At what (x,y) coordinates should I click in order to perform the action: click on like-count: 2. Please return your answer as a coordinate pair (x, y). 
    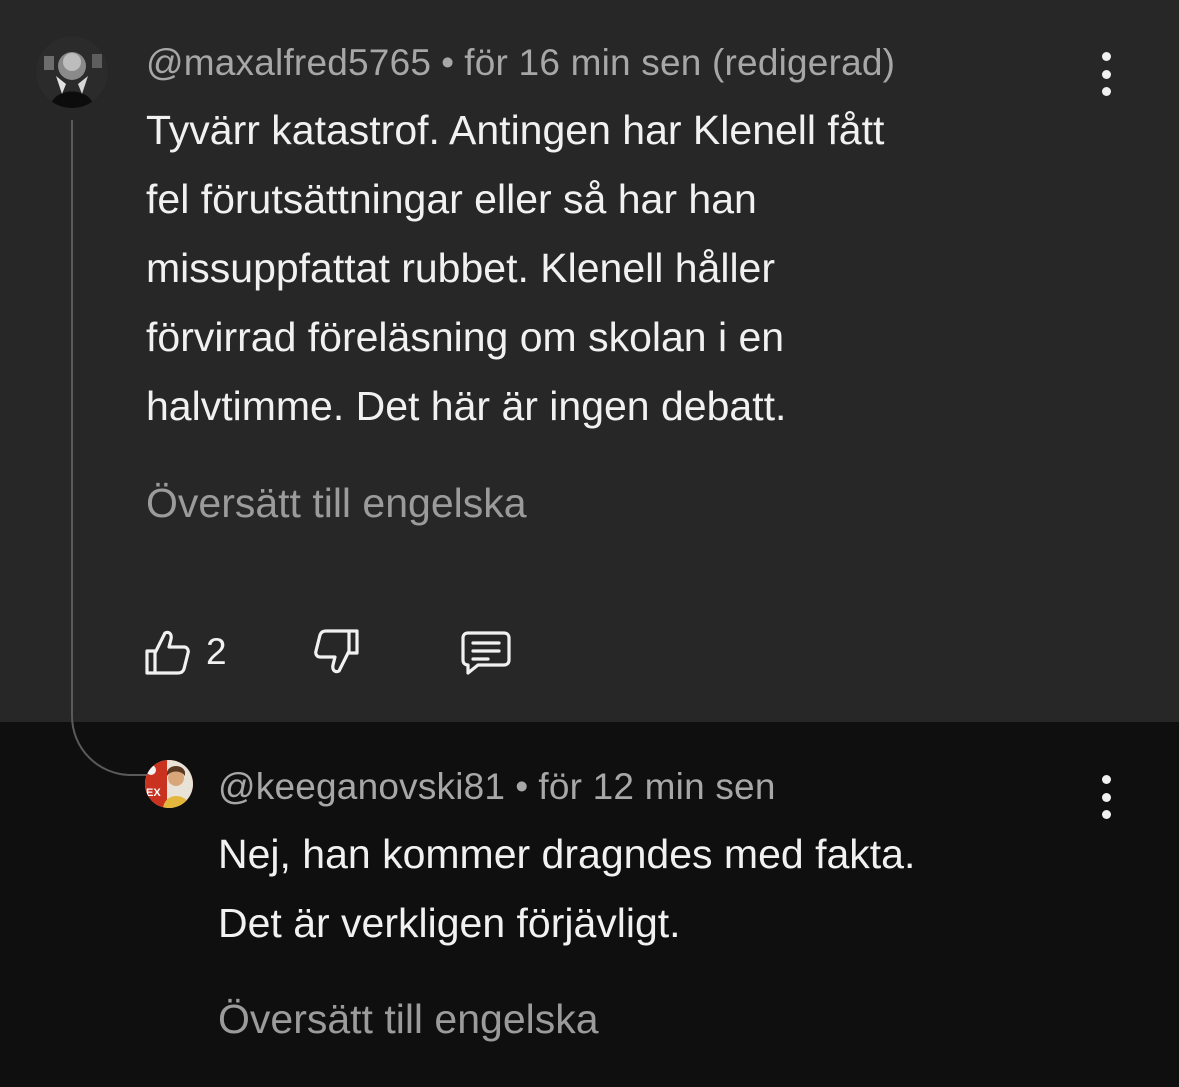
    Looking at the image, I should click on (216, 651).